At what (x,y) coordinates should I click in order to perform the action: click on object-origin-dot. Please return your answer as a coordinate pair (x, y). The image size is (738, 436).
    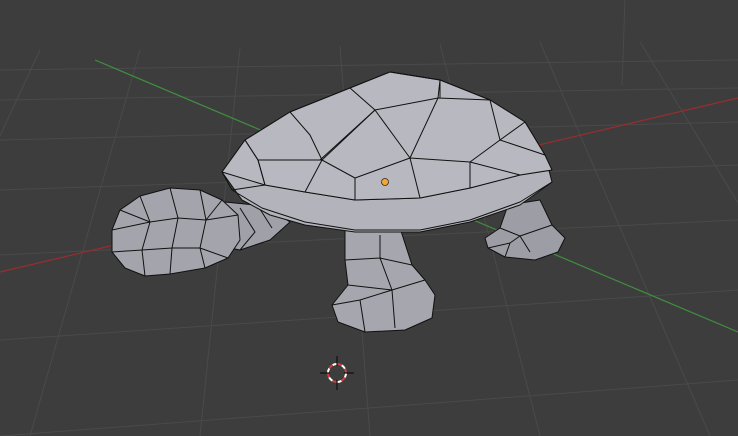
    Looking at the image, I should click on (385, 182).